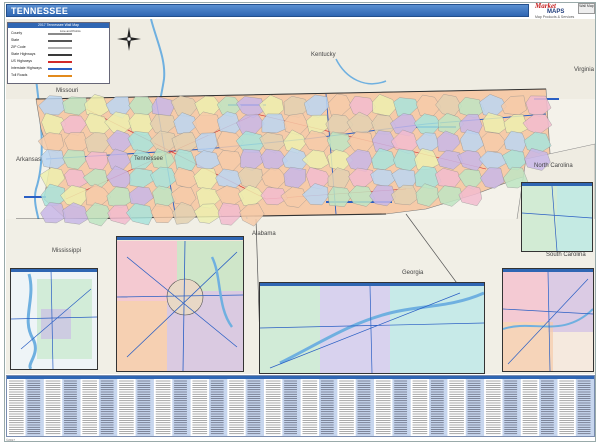 The height and width of the screenshot is (445, 600). What do you see at coordinates (413, 273) in the screenshot?
I see `state-label-georgia: Georgia` at bounding box center [413, 273].